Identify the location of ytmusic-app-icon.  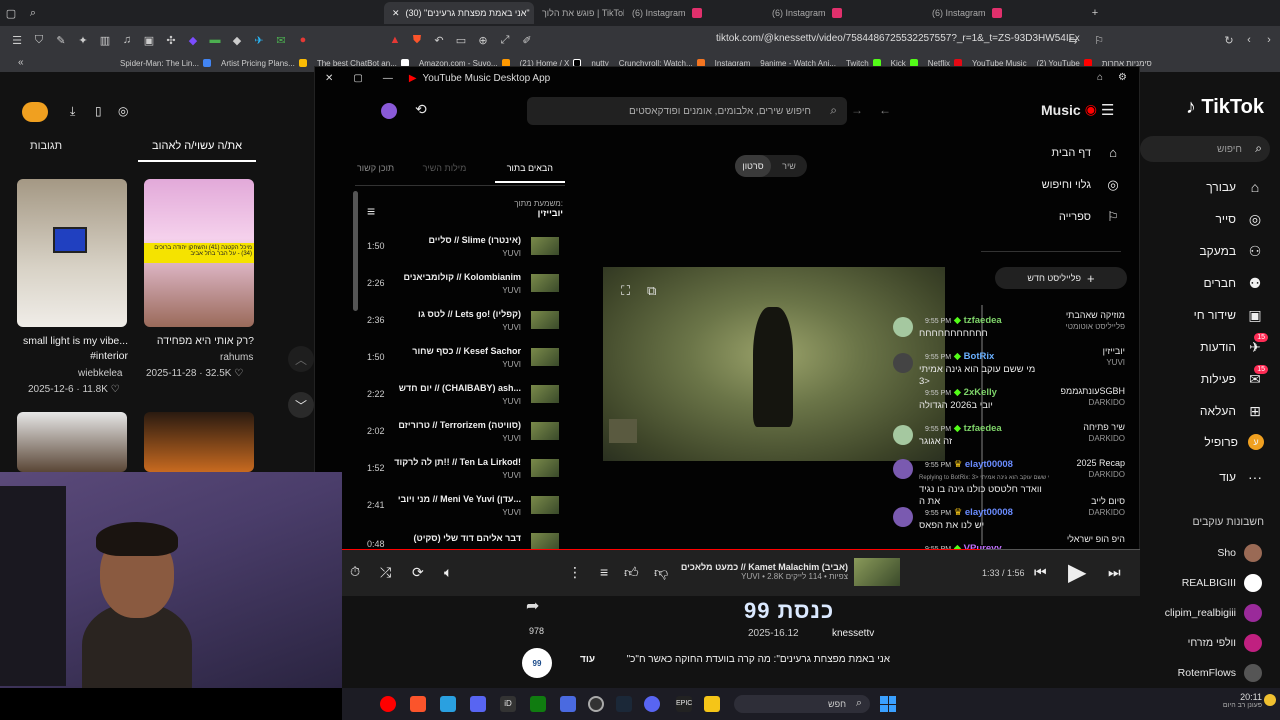
(388, 704).